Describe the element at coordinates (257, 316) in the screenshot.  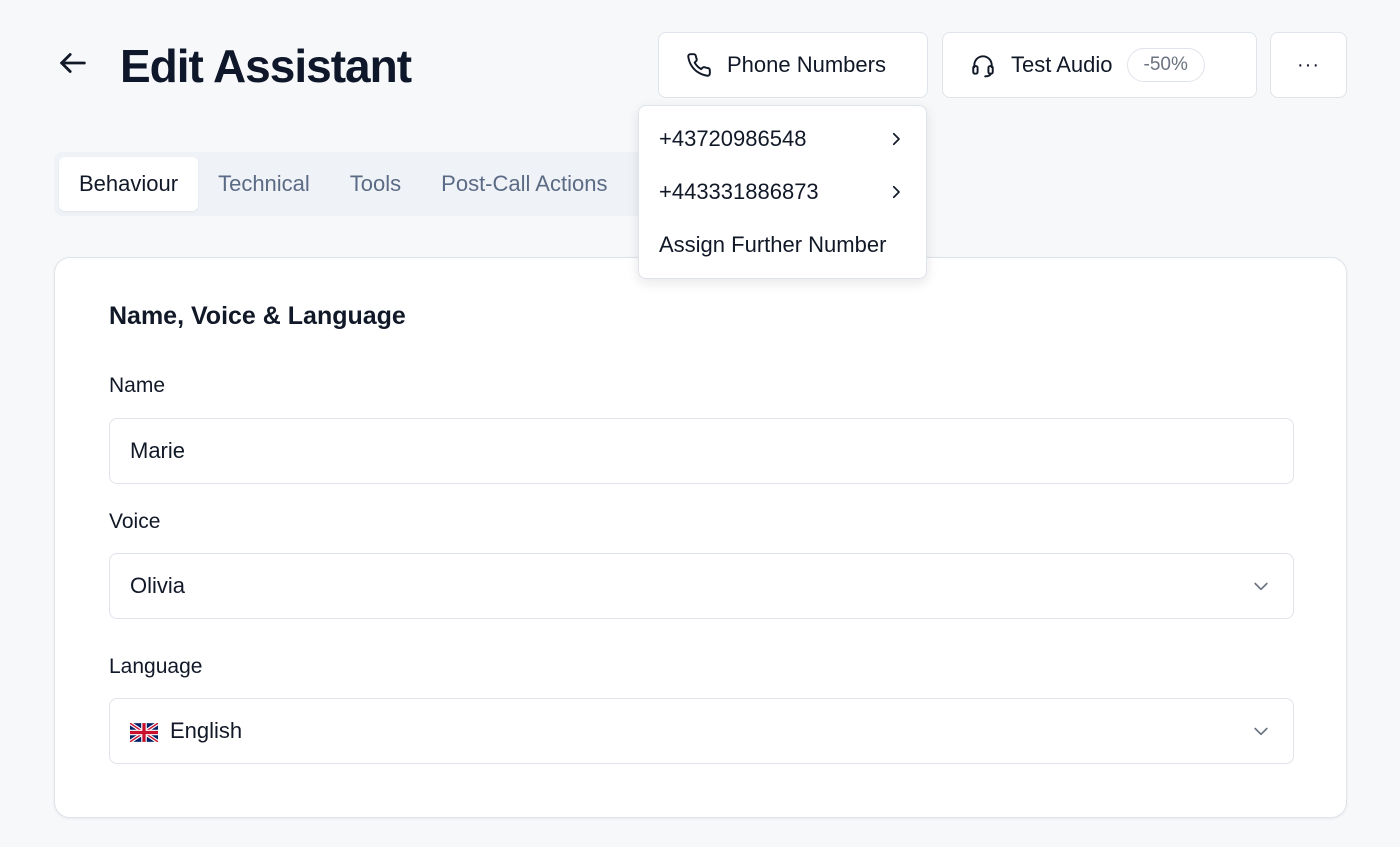
I see `section-title: Name, Voice & Language` at that location.